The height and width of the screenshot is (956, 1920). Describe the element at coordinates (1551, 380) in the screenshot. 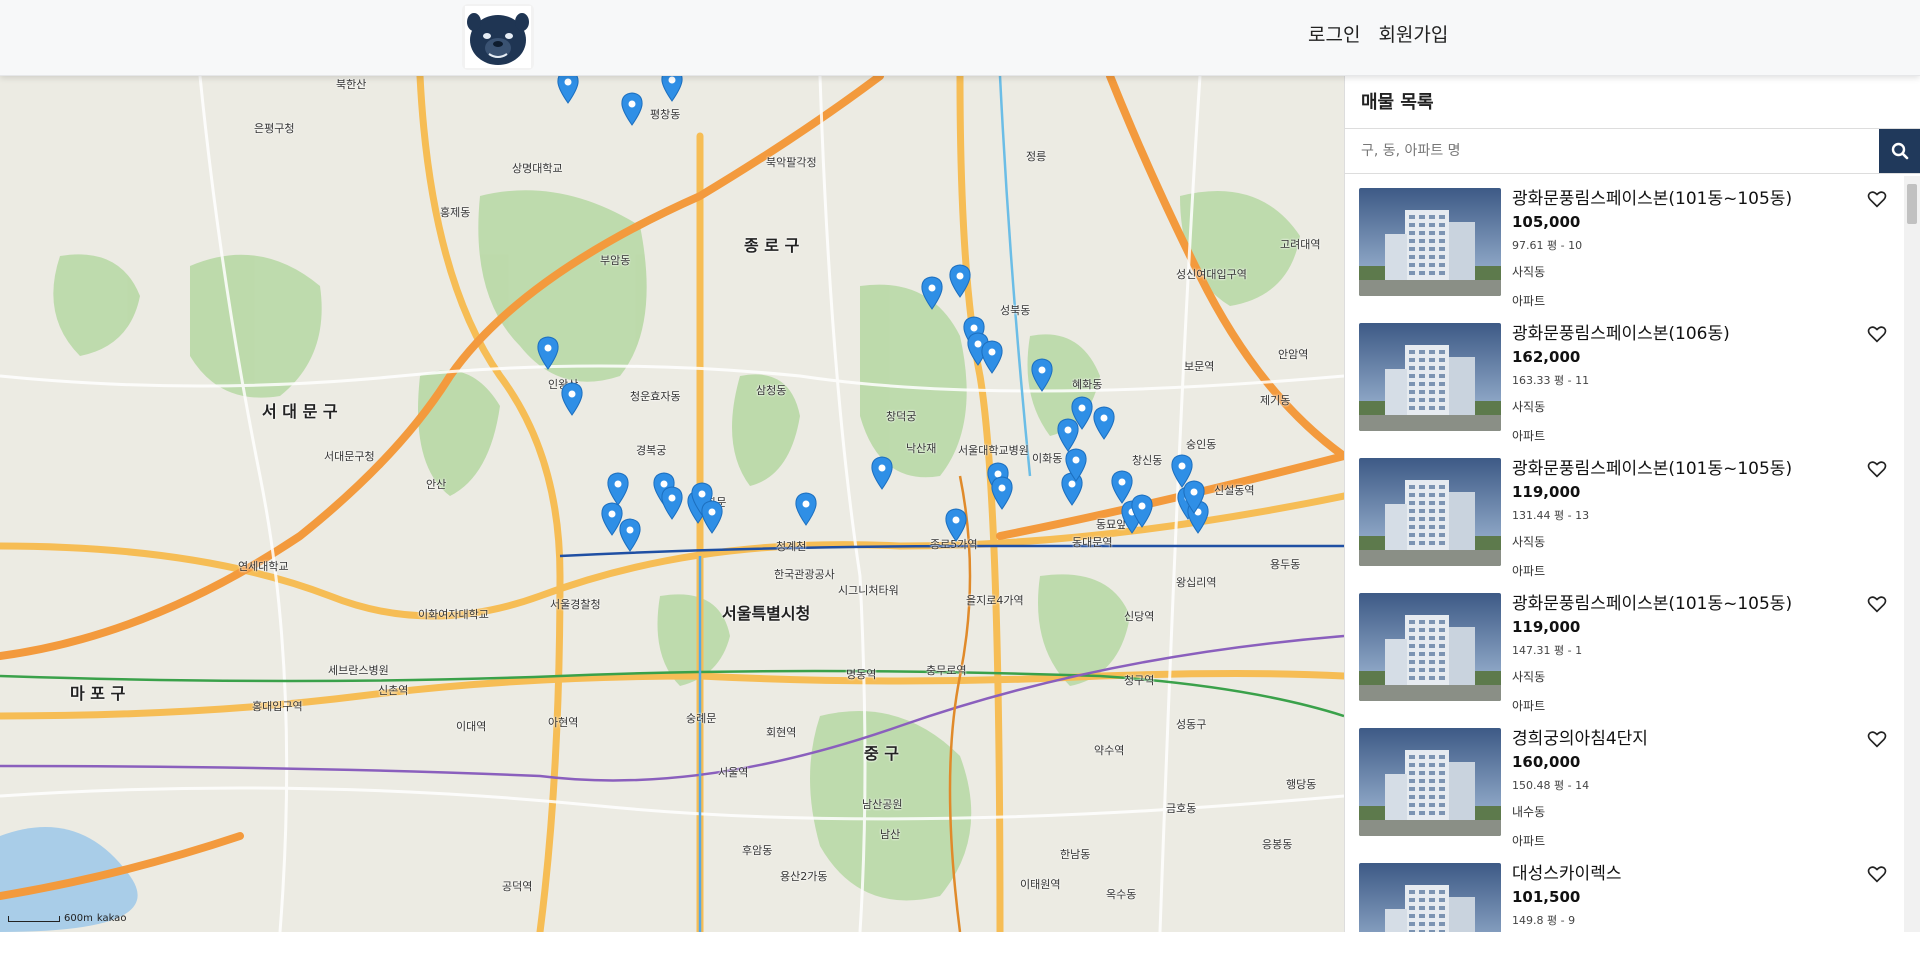

I see `listing-area: 163.33 평 - 11` at that location.